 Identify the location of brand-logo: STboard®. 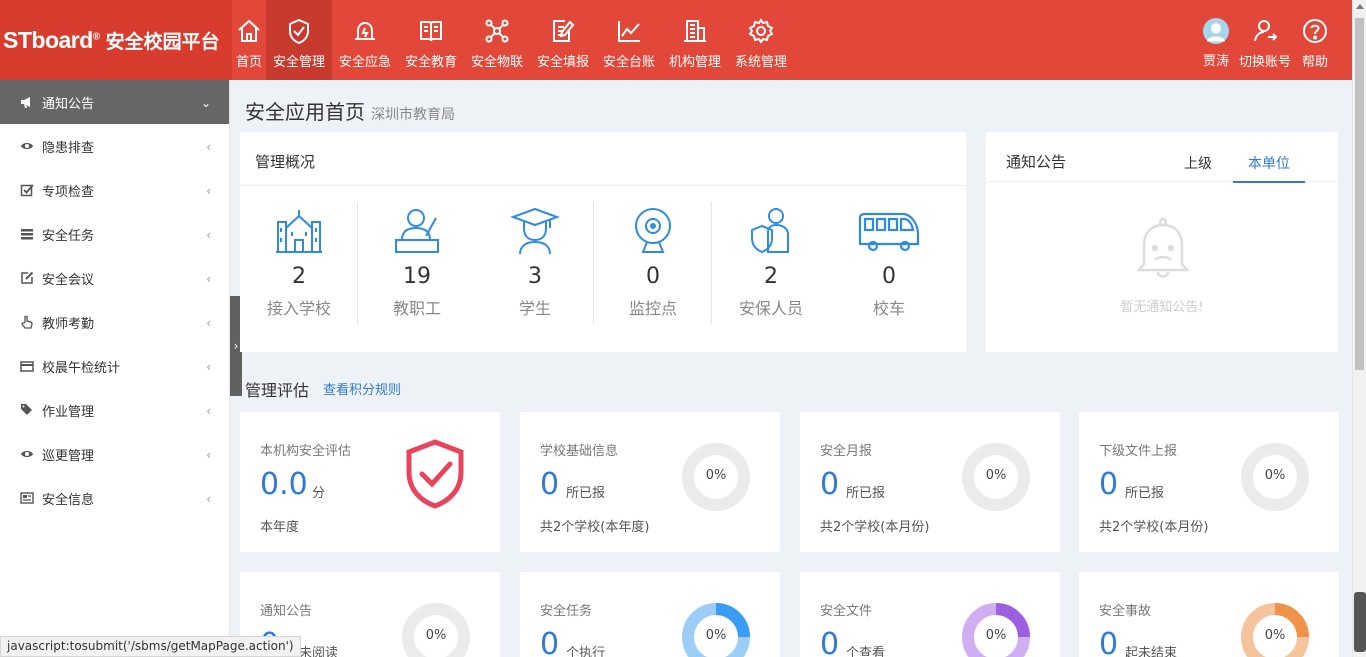
(51, 39).